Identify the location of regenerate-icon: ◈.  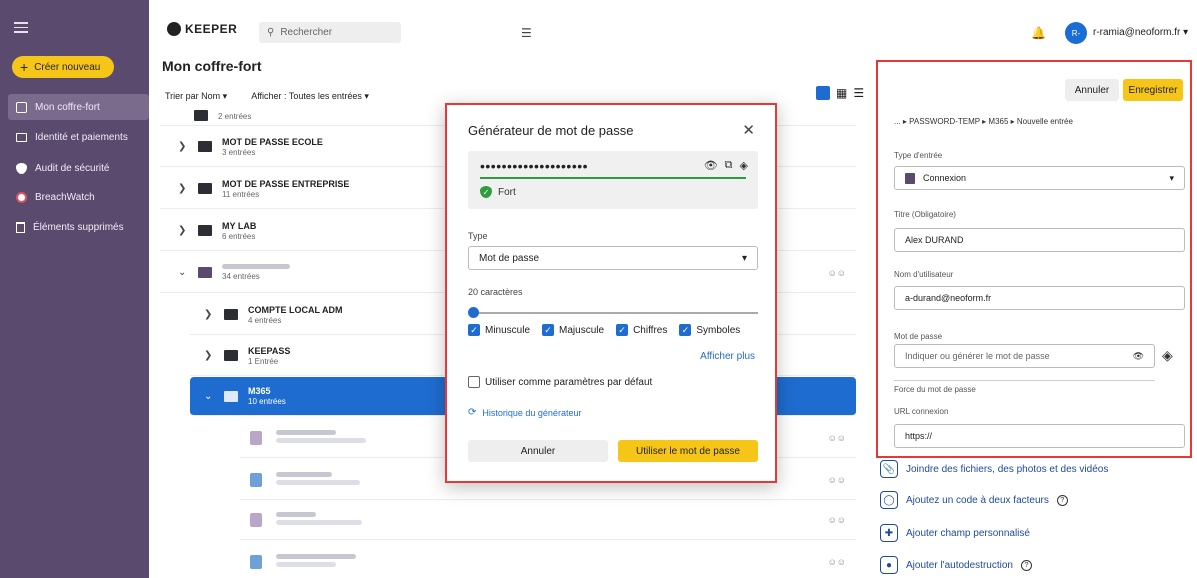
(744, 165).